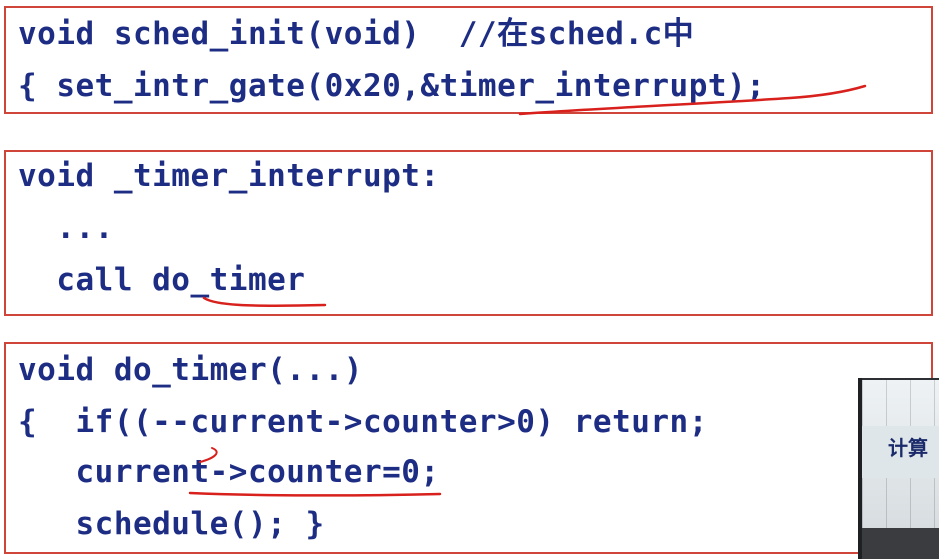 This screenshot has height=559, width=939. What do you see at coordinates (898, 468) in the screenshot?
I see `video-inset: 计算` at bounding box center [898, 468].